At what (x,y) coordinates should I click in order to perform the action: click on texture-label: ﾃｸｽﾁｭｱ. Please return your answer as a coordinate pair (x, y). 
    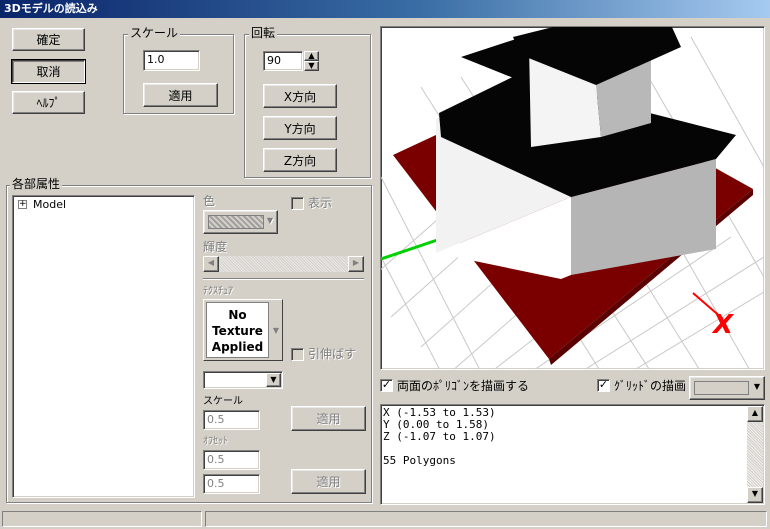
    Looking at the image, I should click on (218, 291).